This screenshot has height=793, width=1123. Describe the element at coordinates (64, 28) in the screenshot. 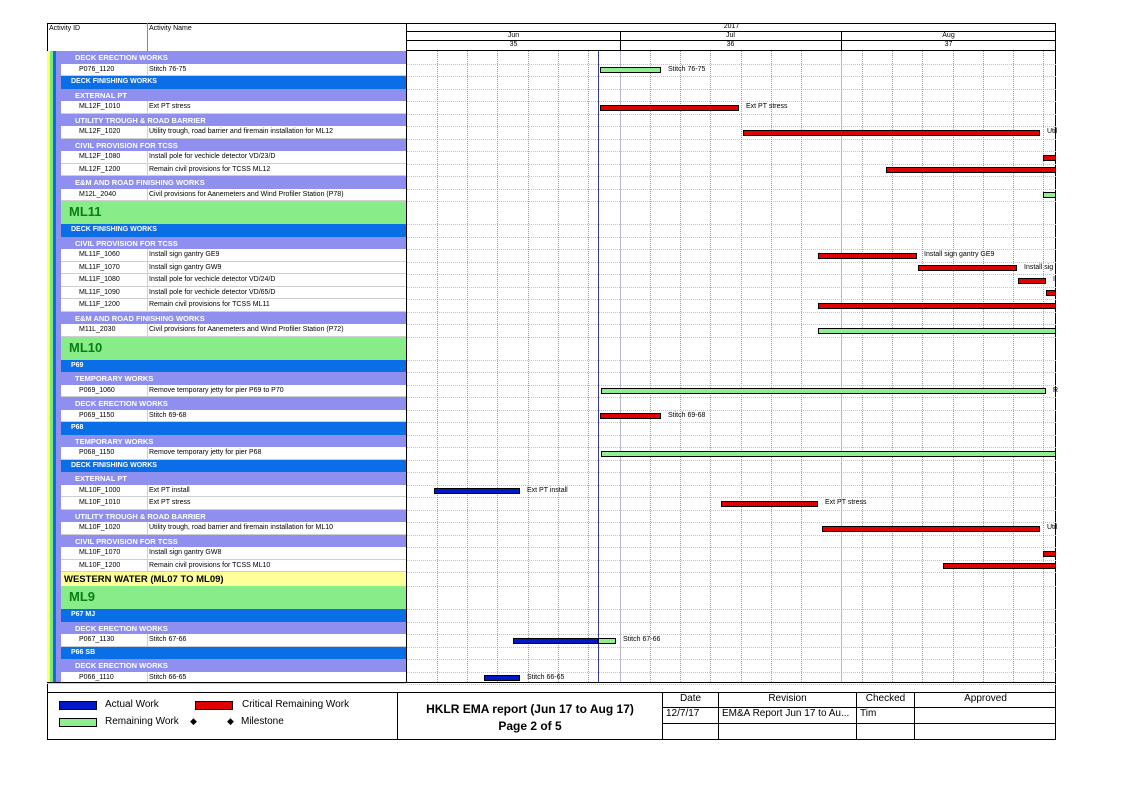

I see `activity-id-header: Activity ID` at that location.